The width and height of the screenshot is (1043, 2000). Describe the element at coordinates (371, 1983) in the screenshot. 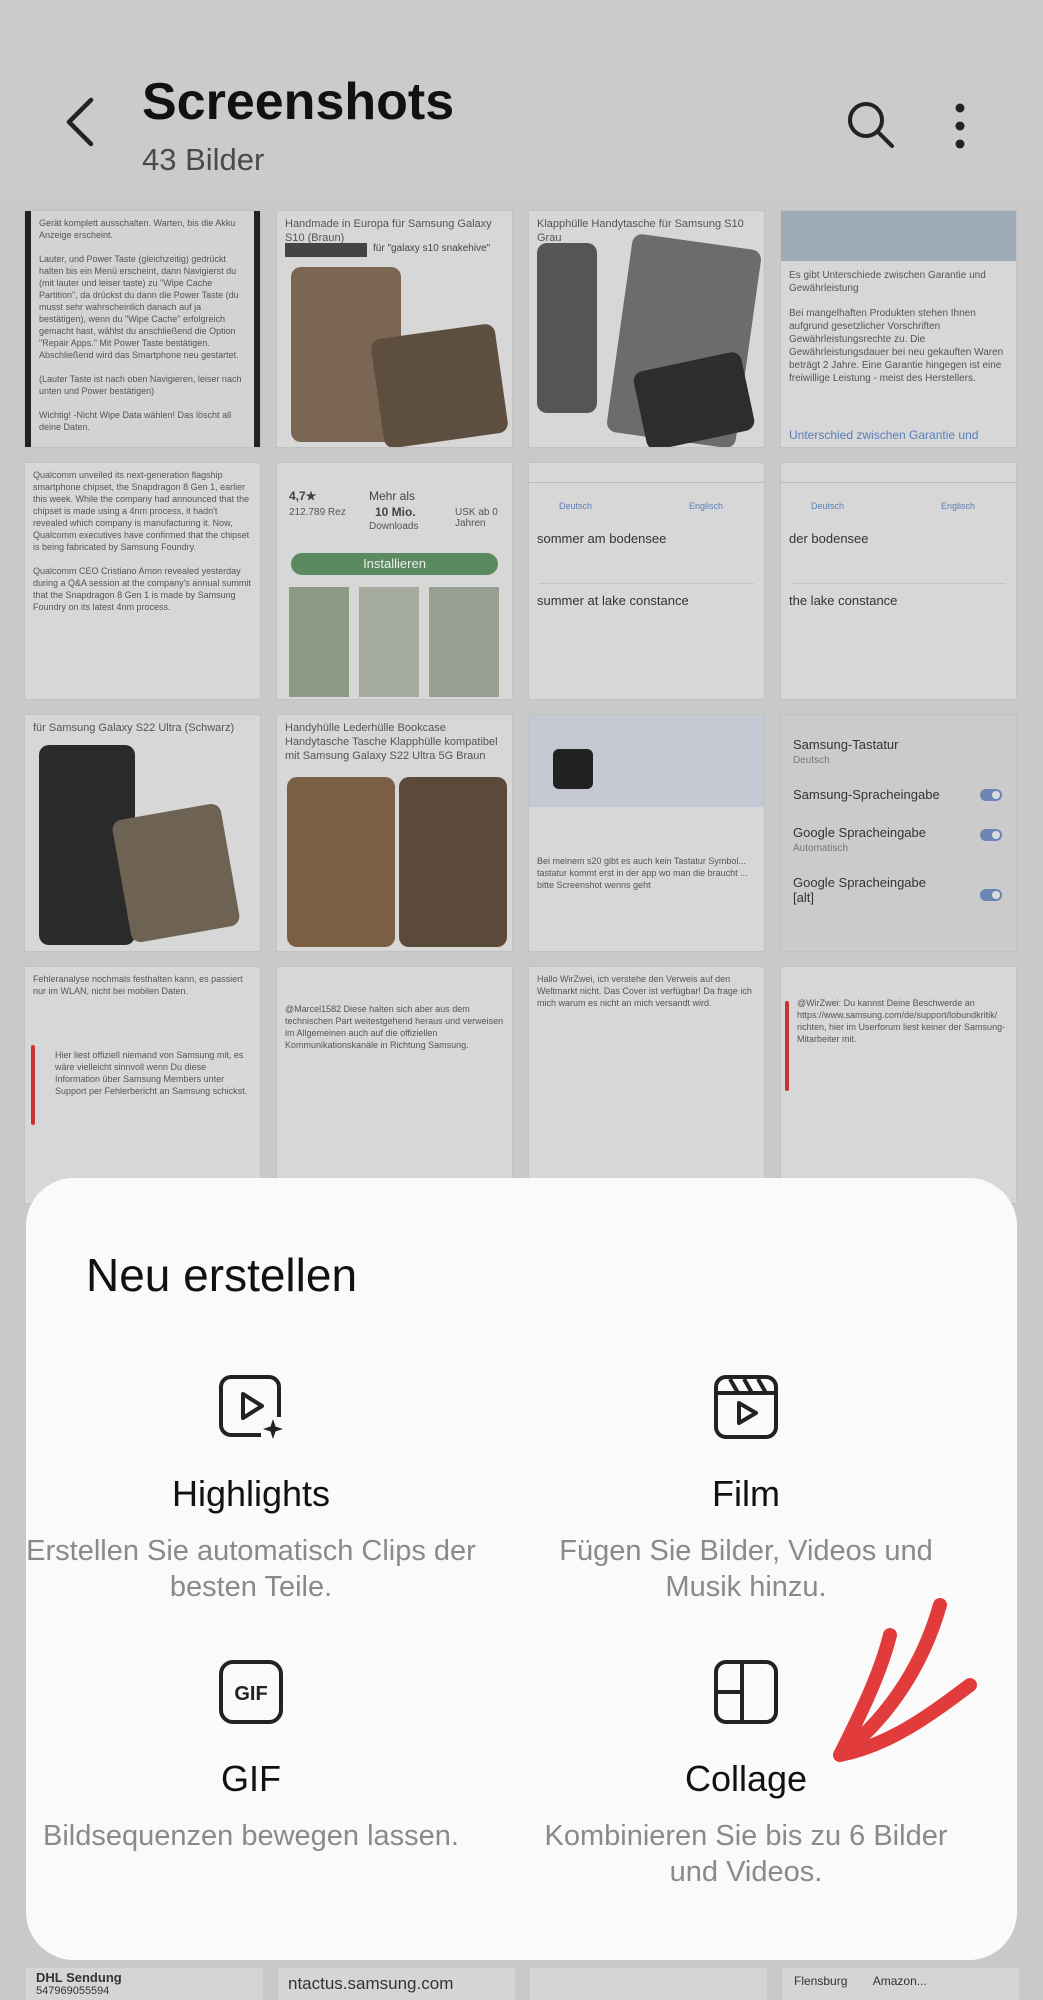

I see `url-text: ntactus.samsung.com` at that location.